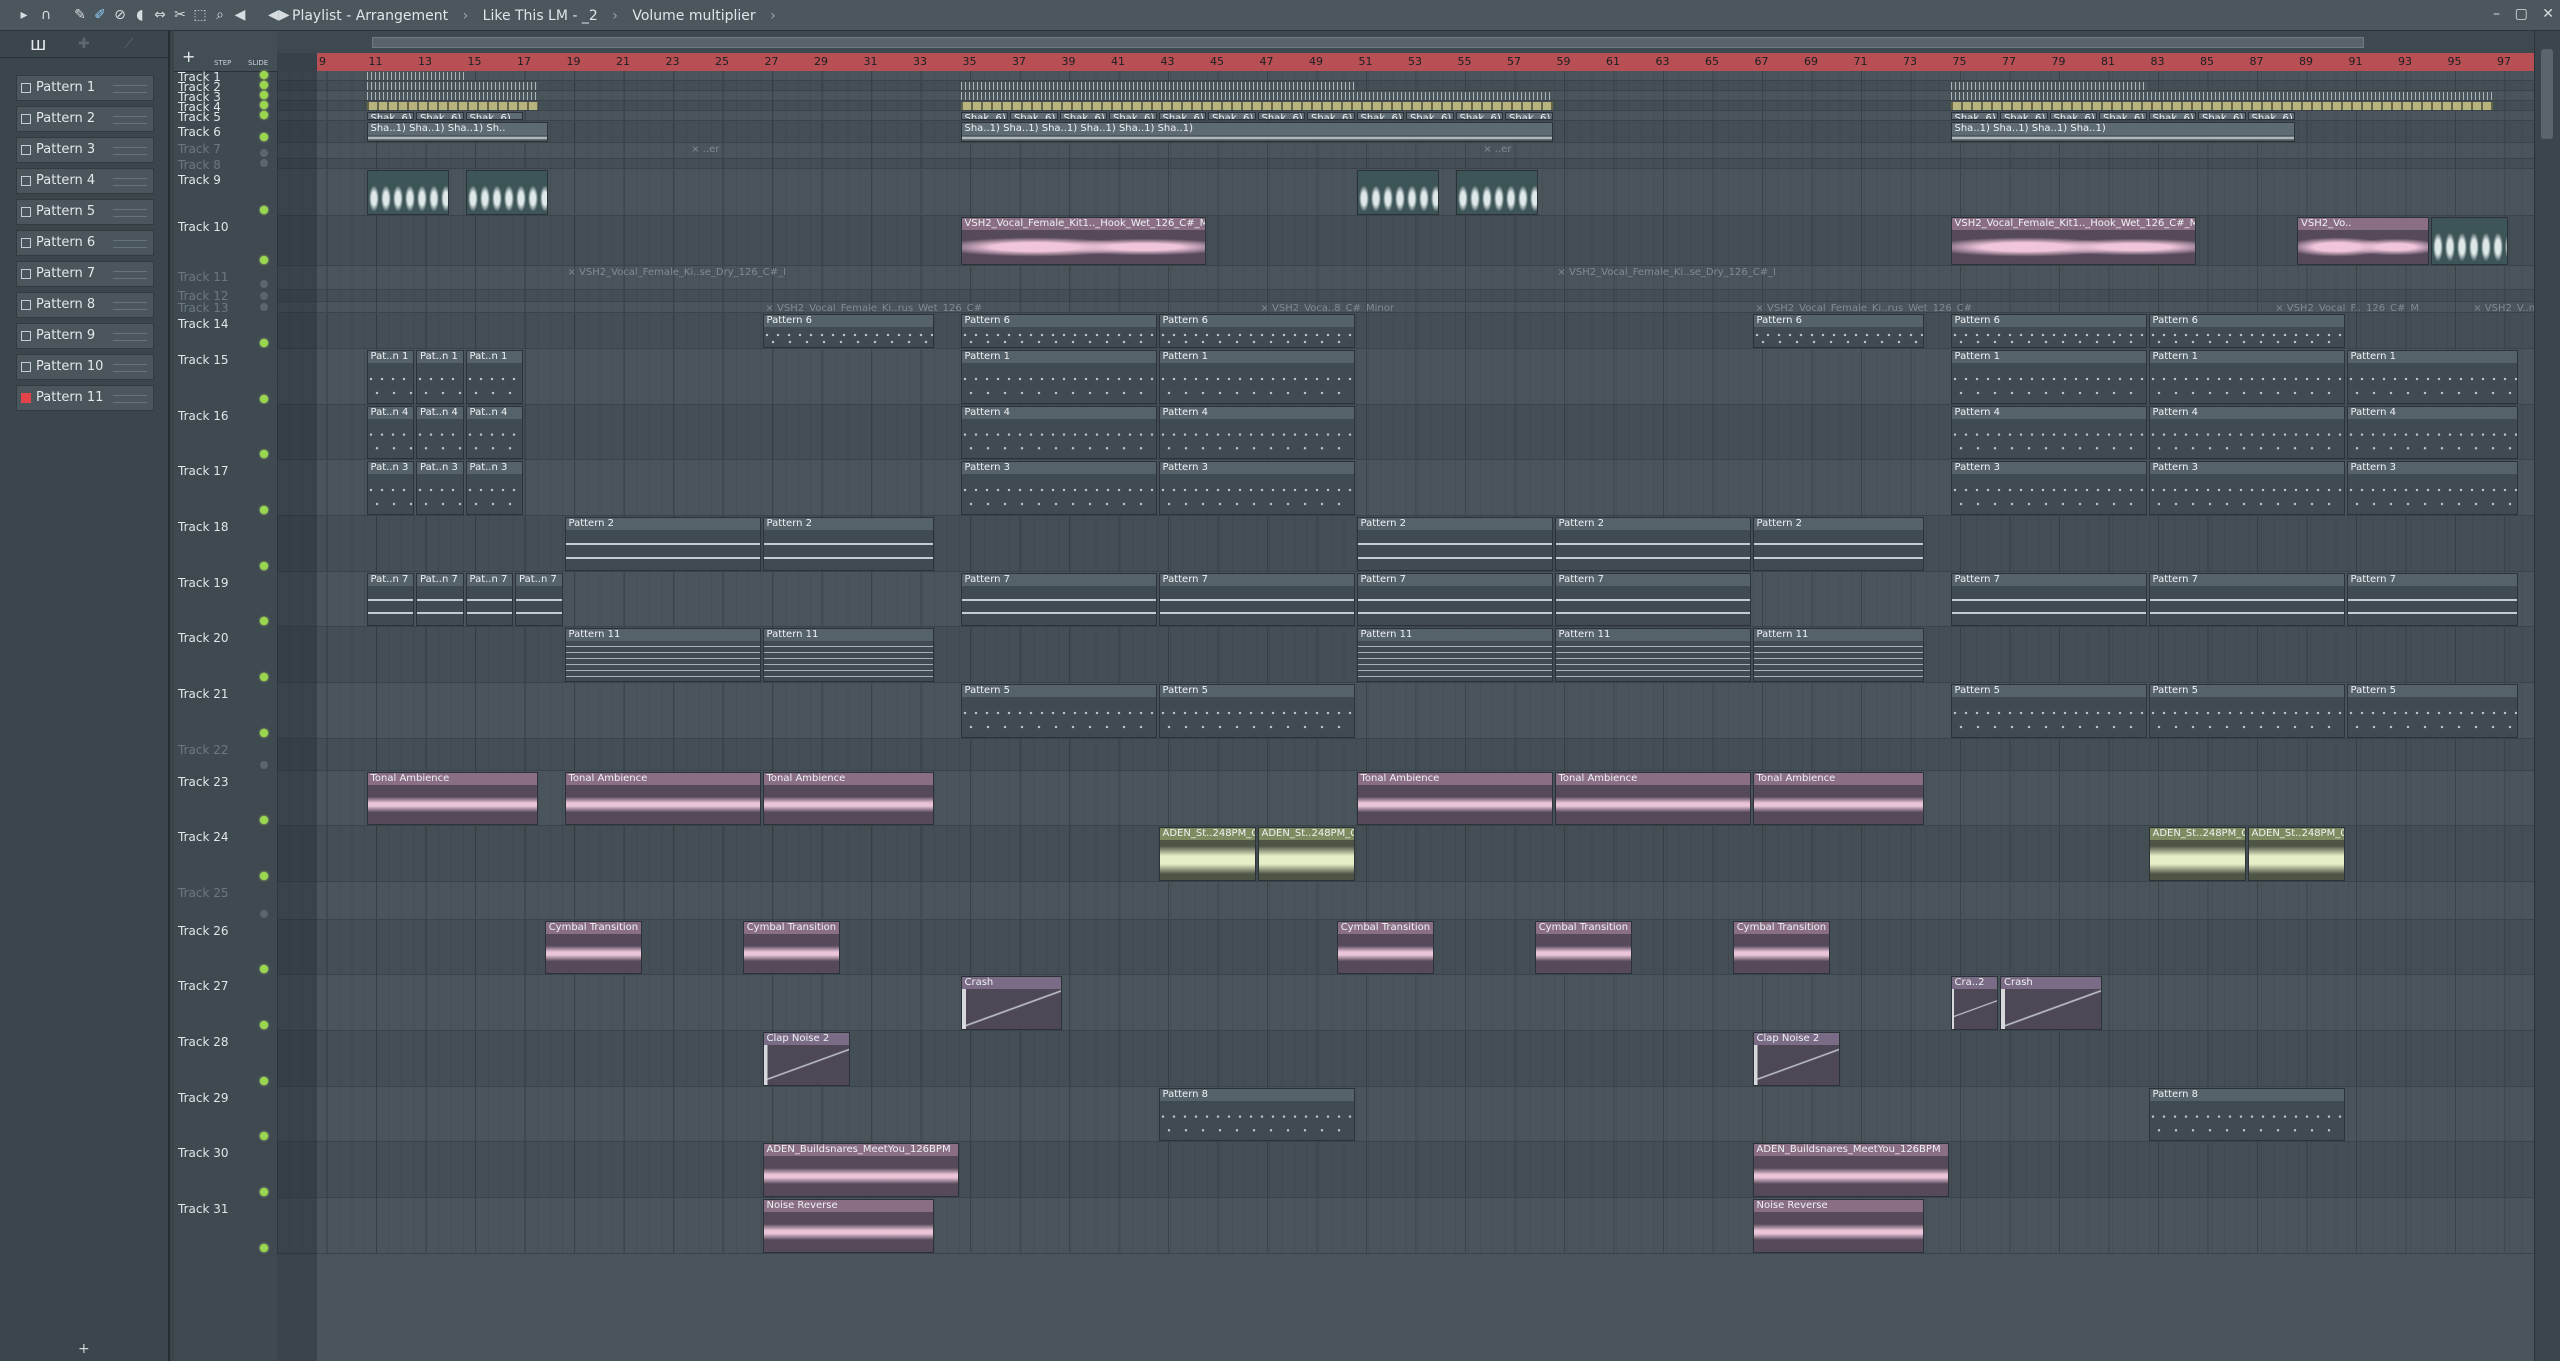 This screenshot has height=1361, width=2560. Describe the element at coordinates (1406, 42) in the screenshot. I see `timeline-overview` at that location.